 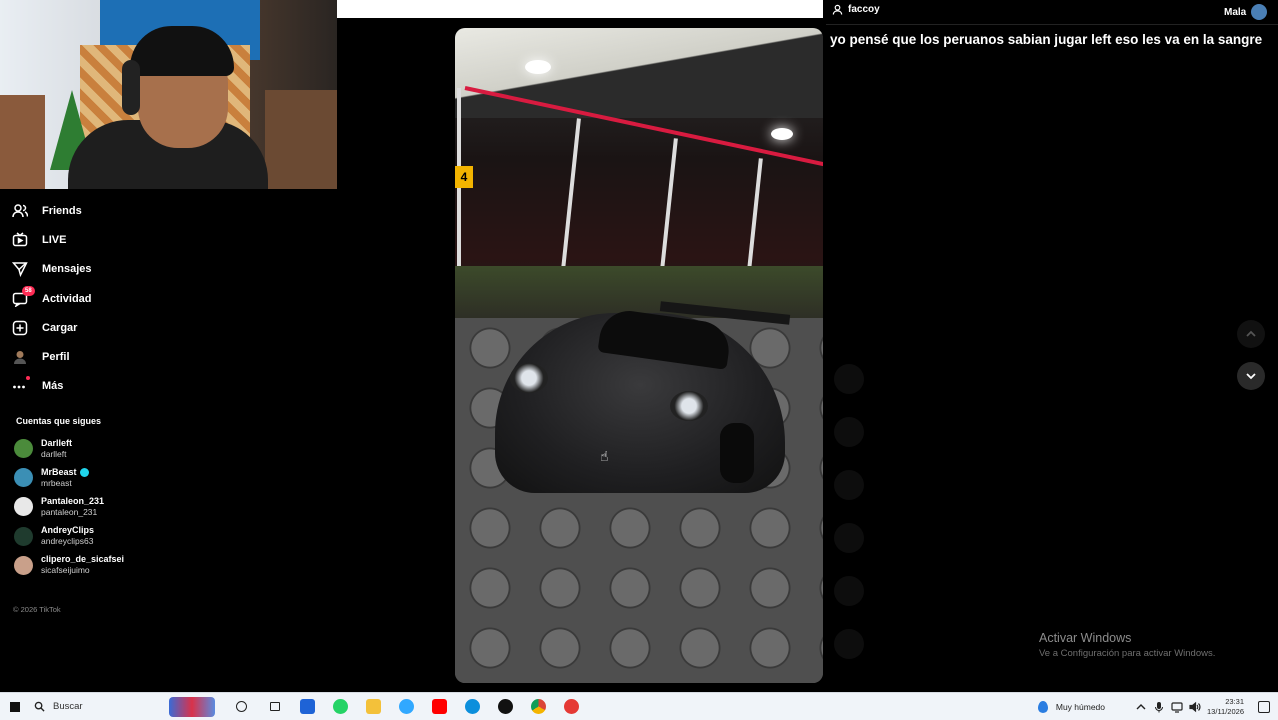 What do you see at coordinates (27, 328) in the screenshot?
I see `upload-plus-icon` at bounding box center [27, 328].